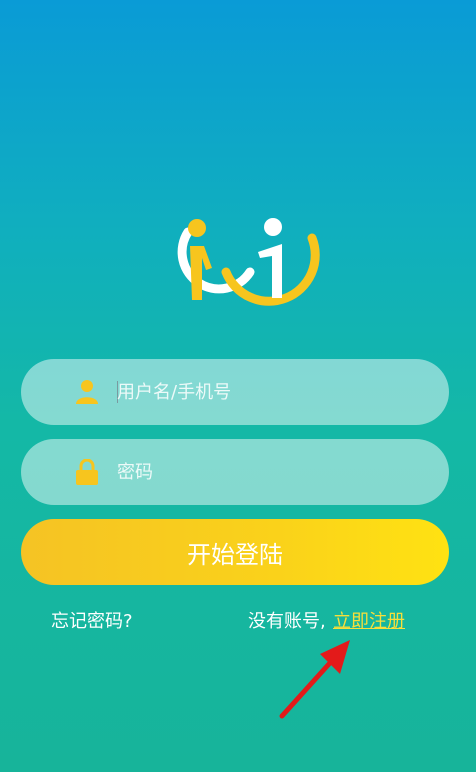 The width and height of the screenshot is (476, 772). Describe the element at coordinates (248, 262) in the screenshot. I see `wi-logo-icon` at that location.